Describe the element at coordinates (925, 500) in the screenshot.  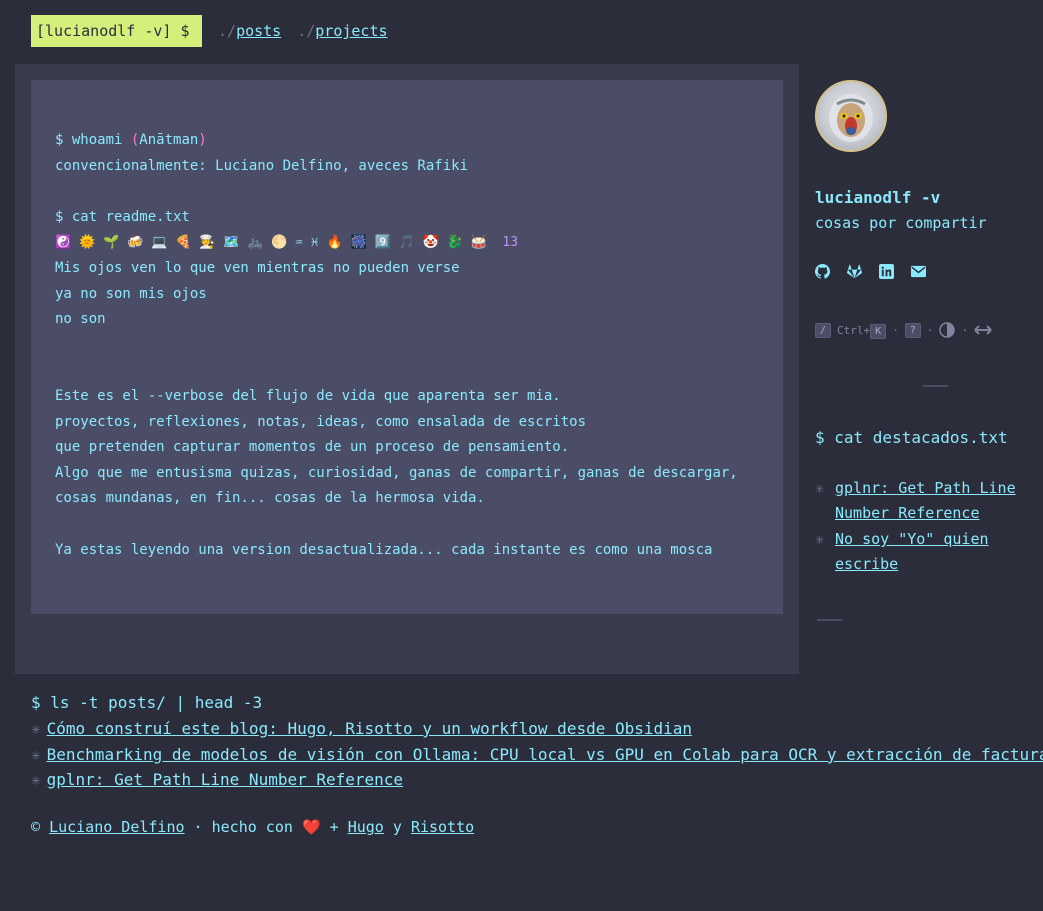
I see `featured-link: gplnr: Get Path Line Number Reference` at that location.